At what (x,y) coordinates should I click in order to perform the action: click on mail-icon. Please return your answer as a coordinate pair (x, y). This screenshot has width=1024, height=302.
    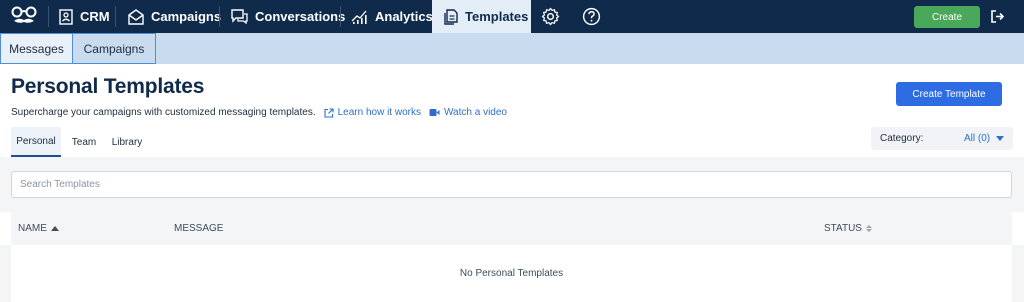
    Looking at the image, I should click on (136, 16).